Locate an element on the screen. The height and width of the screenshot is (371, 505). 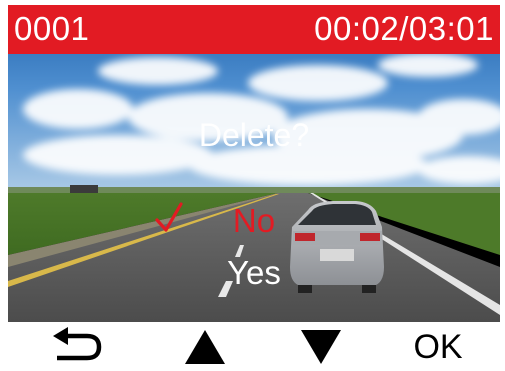
down-triangle-icon is located at coordinates (321, 347).